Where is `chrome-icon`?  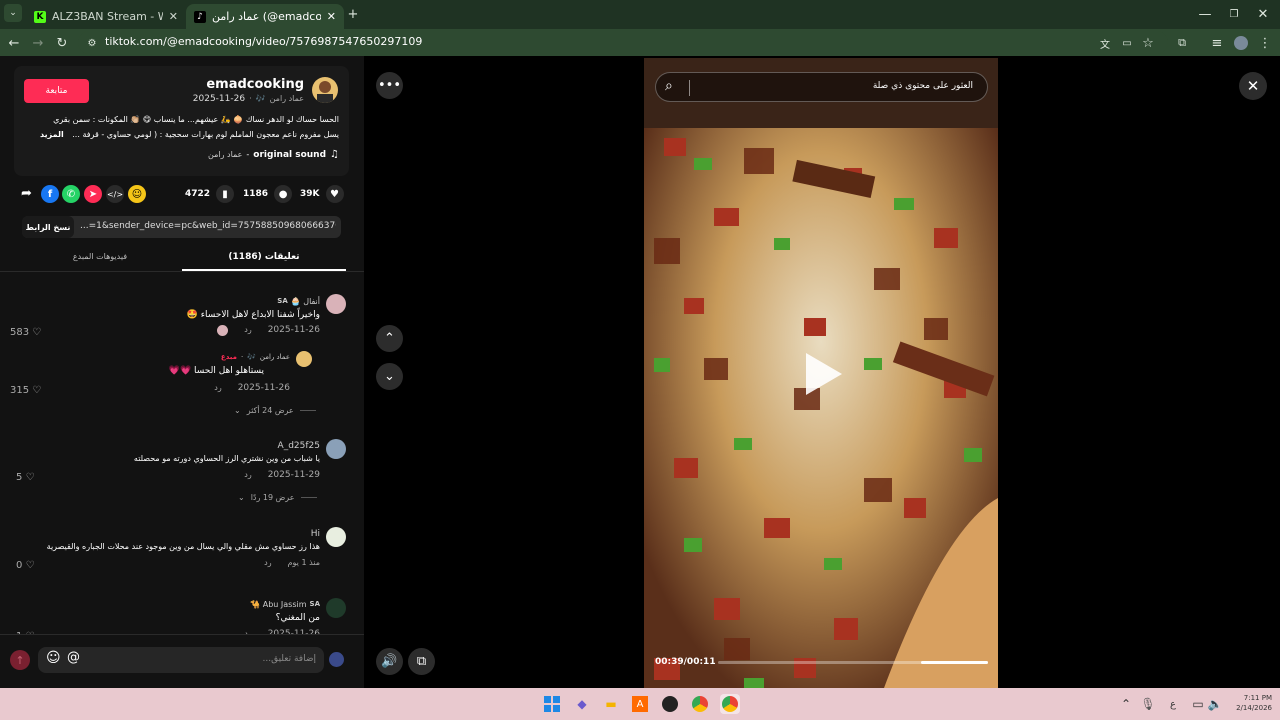
chrome-icon is located at coordinates (700, 704).